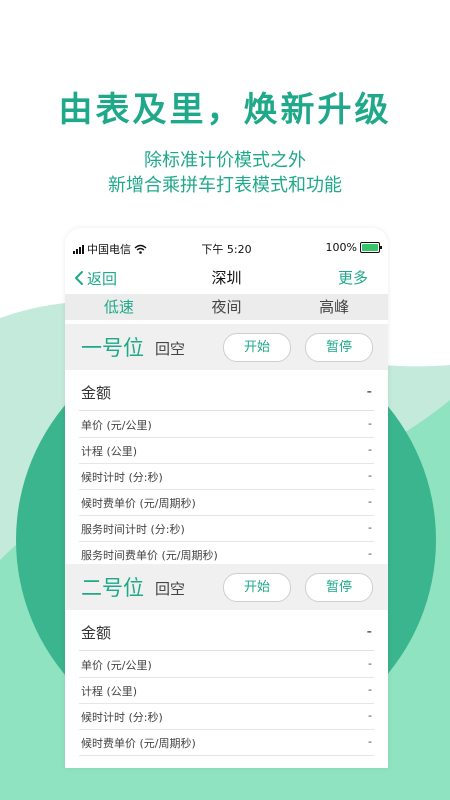 The width and height of the screenshot is (450, 800). I want to click on navigation-bar: 返回 深圳 更多, so click(226, 278).